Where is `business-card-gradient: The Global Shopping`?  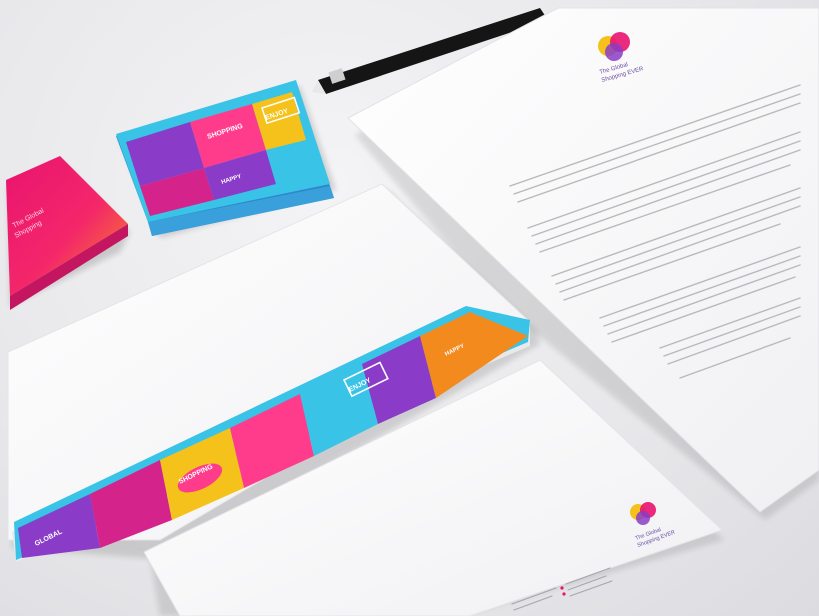
business-card-gradient: The Global Shopping is located at coordinates (68, 233).